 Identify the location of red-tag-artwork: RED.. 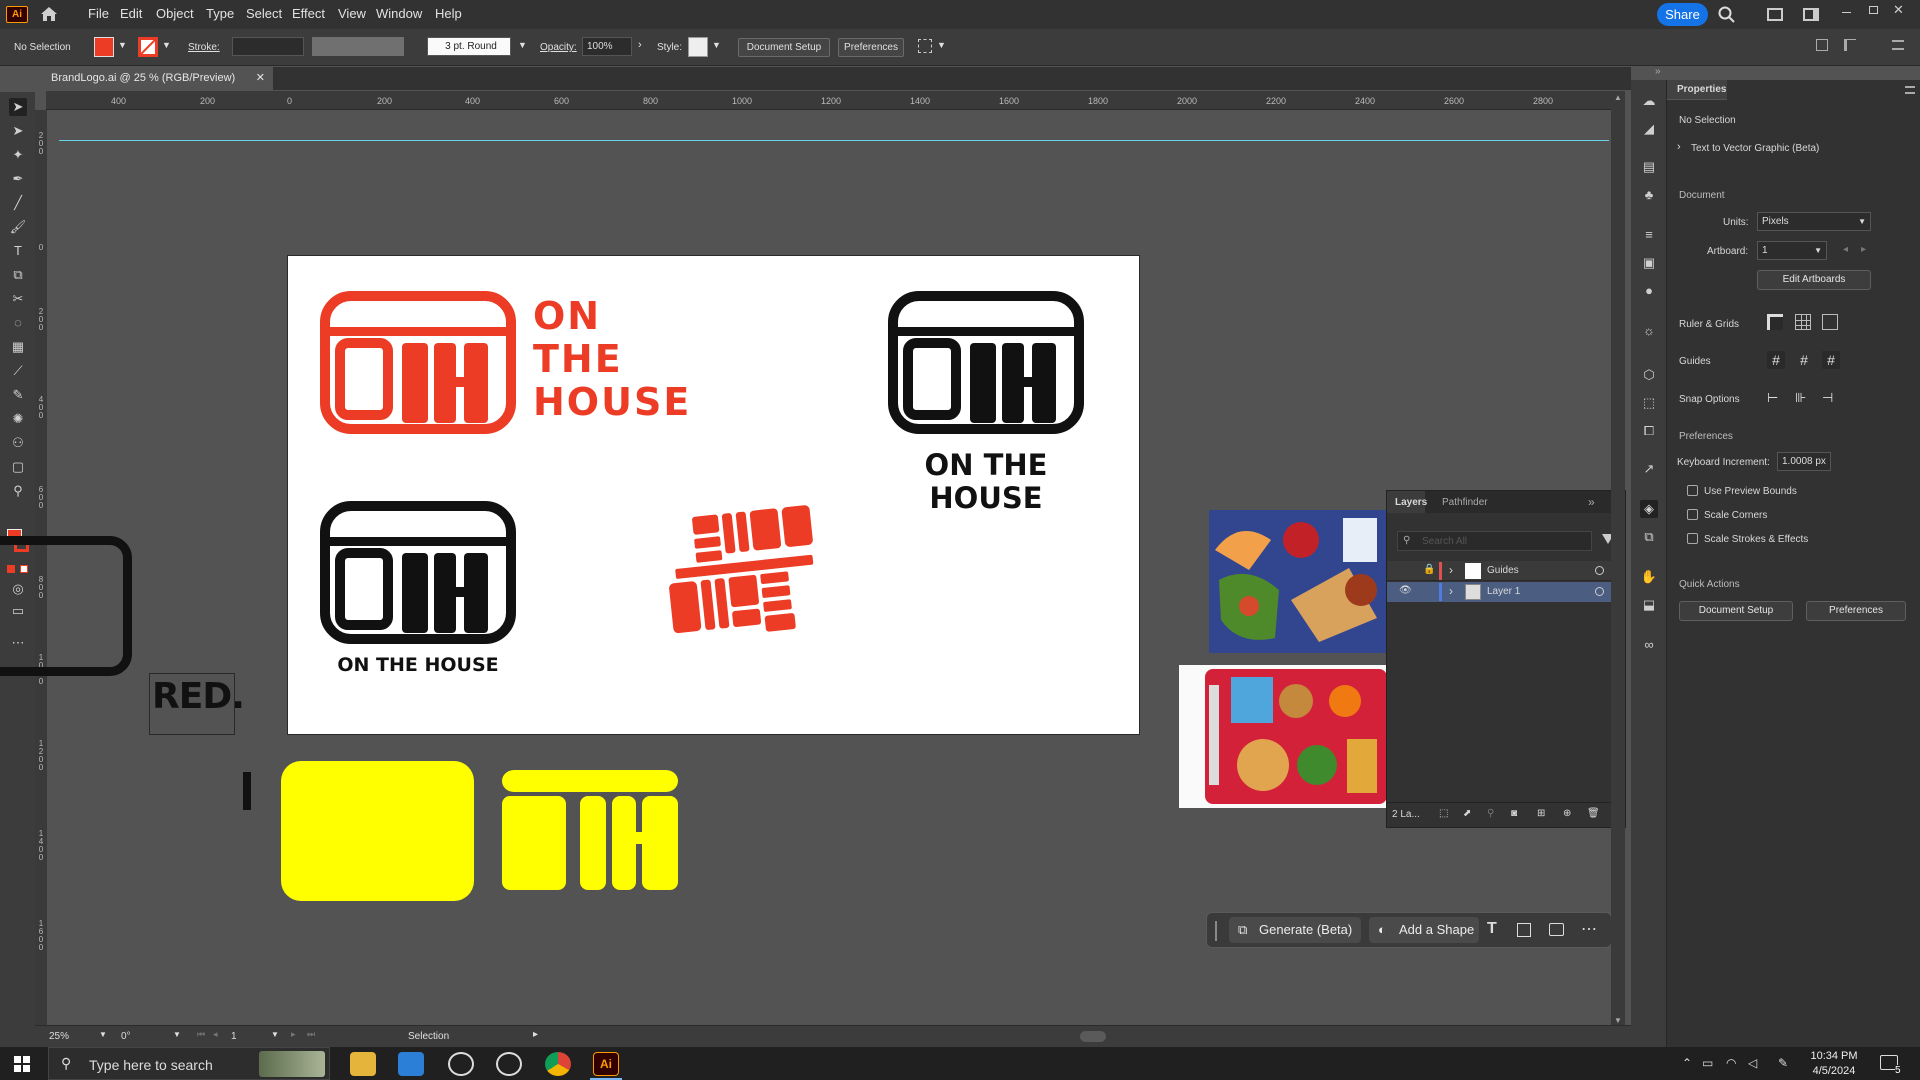
(197, 704).